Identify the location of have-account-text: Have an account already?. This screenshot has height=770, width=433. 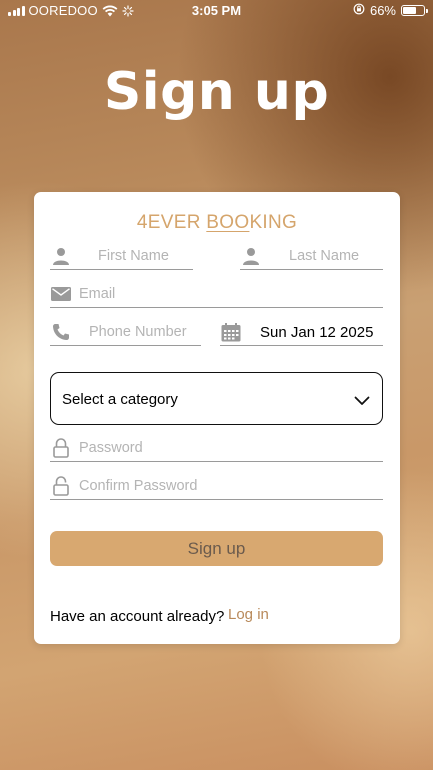
(137, 616).